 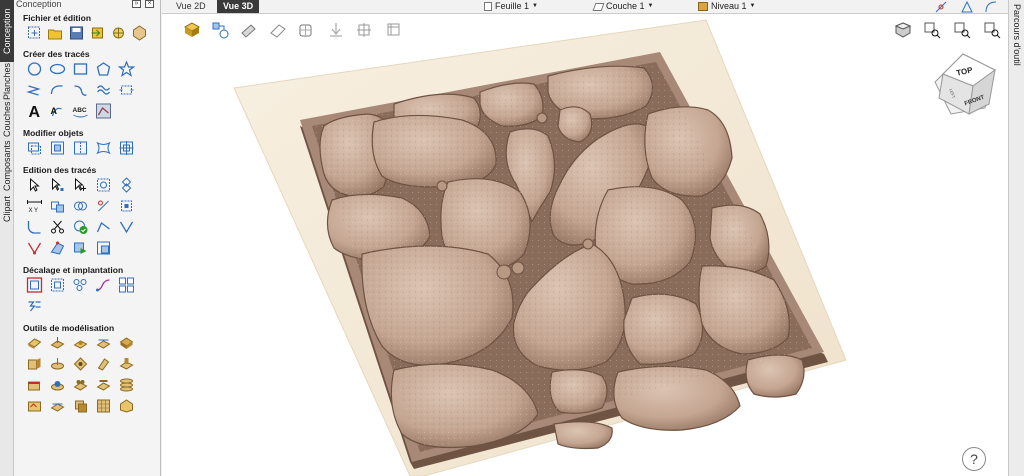 What do you see at coordinates (7, 31) in the screenshot?
I see `tab-conception: Conception` at bounding box center [7, 31].